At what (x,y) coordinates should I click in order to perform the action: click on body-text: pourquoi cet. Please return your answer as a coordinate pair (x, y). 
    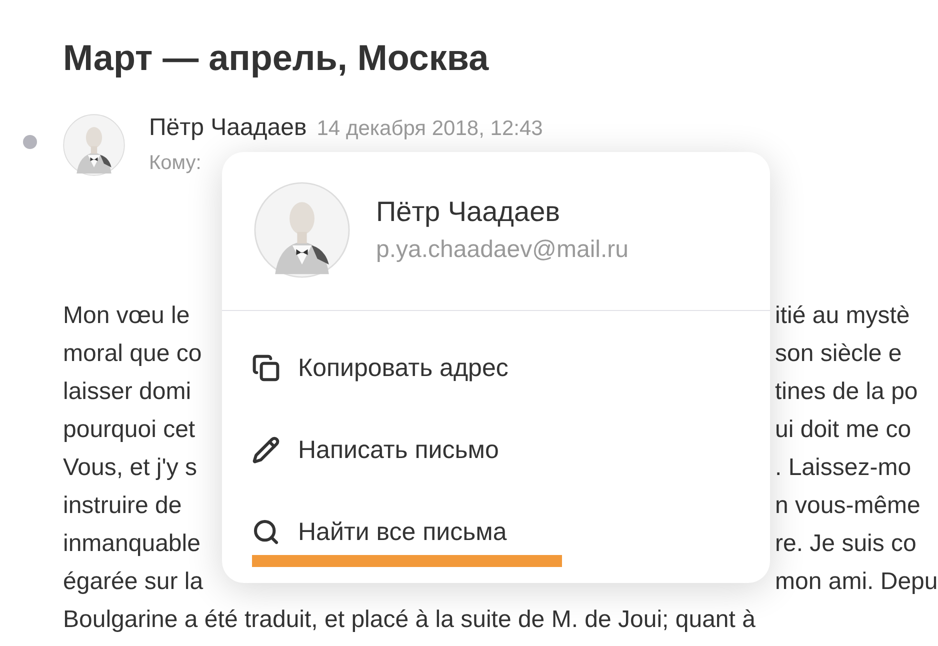
    Looking at the image, I should click on (129, 430).